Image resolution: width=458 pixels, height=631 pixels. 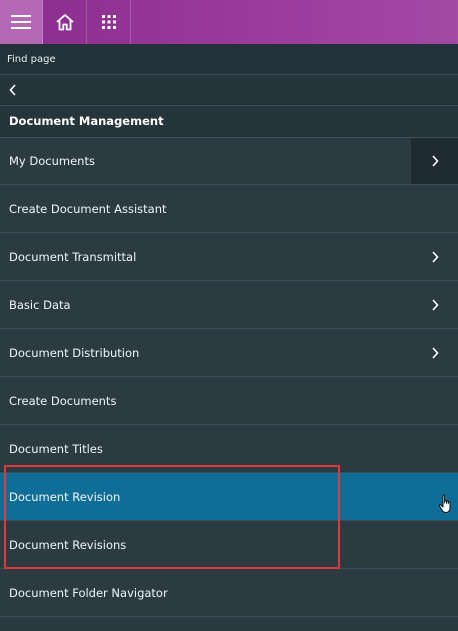 I want to click on chevron-left-icon, so click(x=12, y=90).